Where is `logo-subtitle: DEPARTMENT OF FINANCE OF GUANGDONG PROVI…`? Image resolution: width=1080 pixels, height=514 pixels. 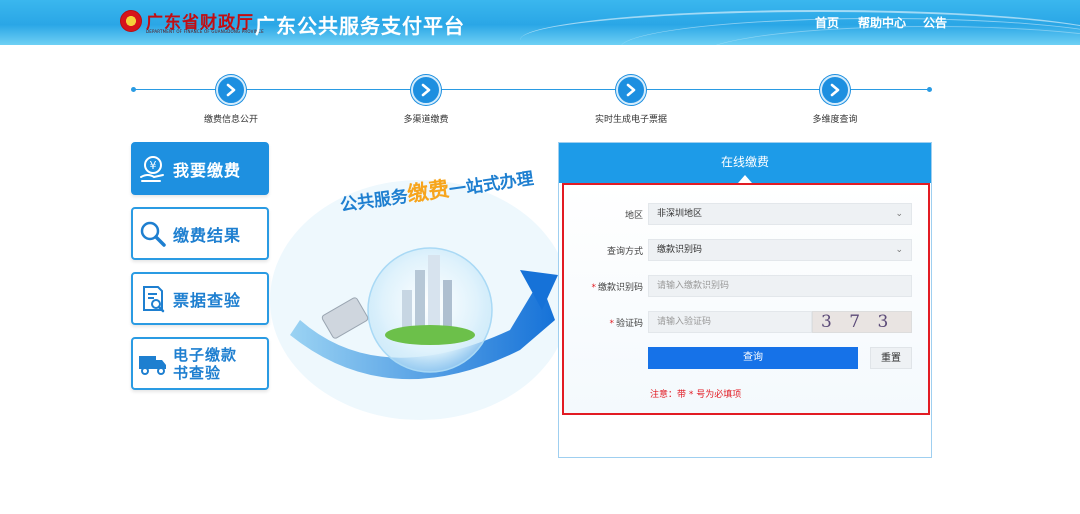 logo-subtitle: DEPARTMENT OF FINANCE OF GUANGDONG PROVI… is located at coordinates (205, 31).